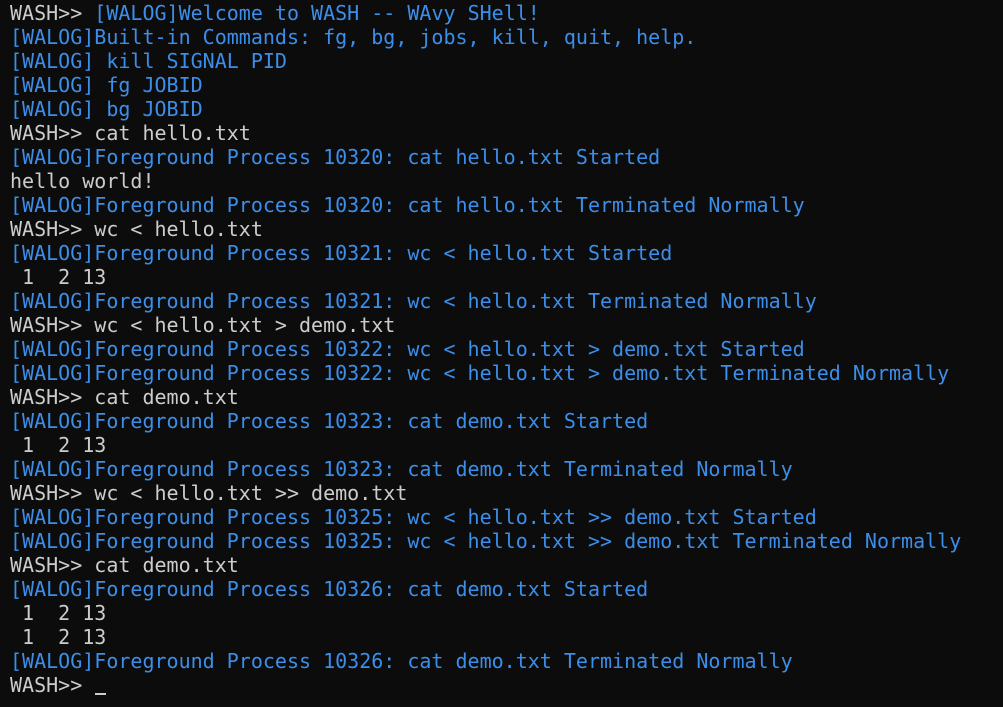  Describe the element at coordinates (178, 229) in the screenshot. I see `command-text: wc < hello.txt` at that location.